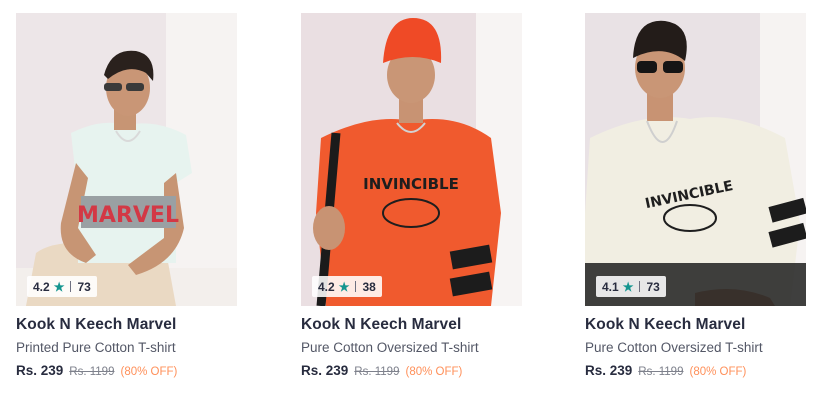 Image resolution: width=833 pixels, height=402 pixels. I want to click on rating-badge: 4.2 ★ 73, so click(62, 286).